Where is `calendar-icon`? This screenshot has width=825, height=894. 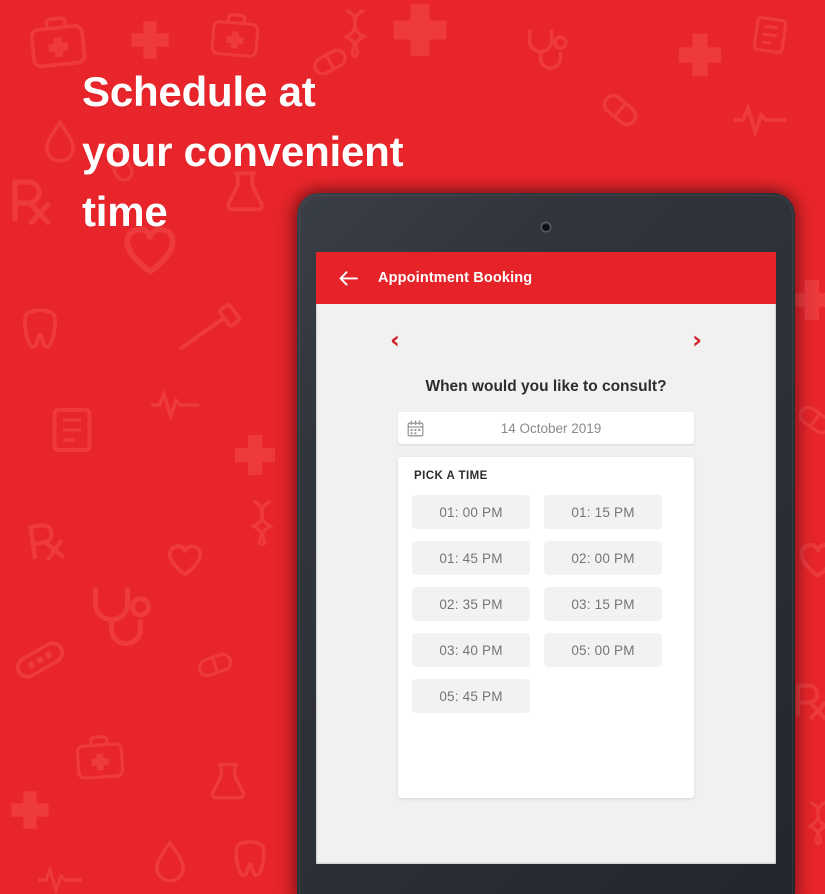
calendar-icon is located at coordinates (415, 428).